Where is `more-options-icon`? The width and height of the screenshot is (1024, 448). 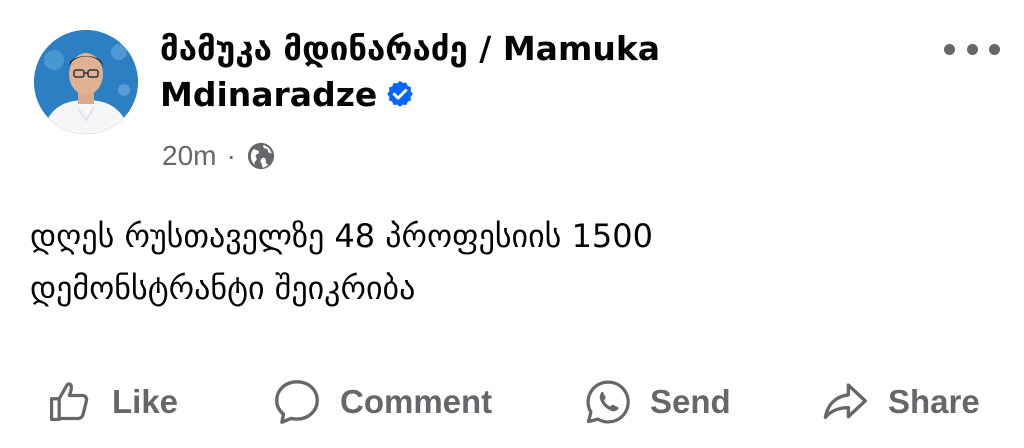 more-options-icon is located at coordinates (972, 49).